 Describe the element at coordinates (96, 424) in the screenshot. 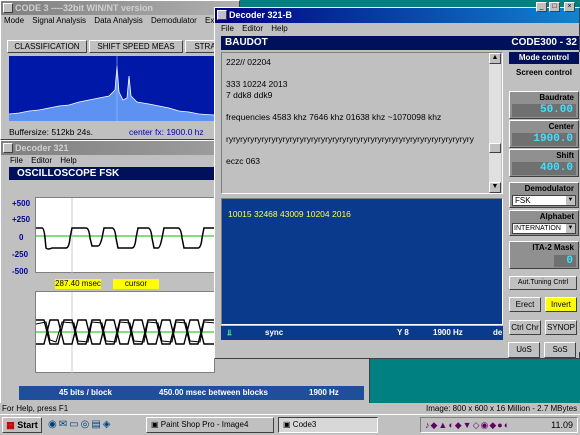

I see `folder-icon: ▤` at that location.